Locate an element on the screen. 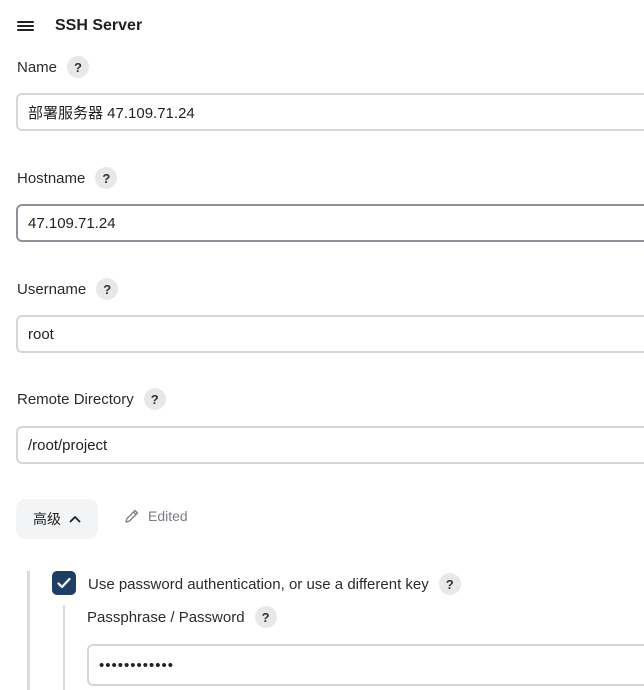 This screenshot has height=690, width=644. name-label: Name is located at coordinates (37, 67).